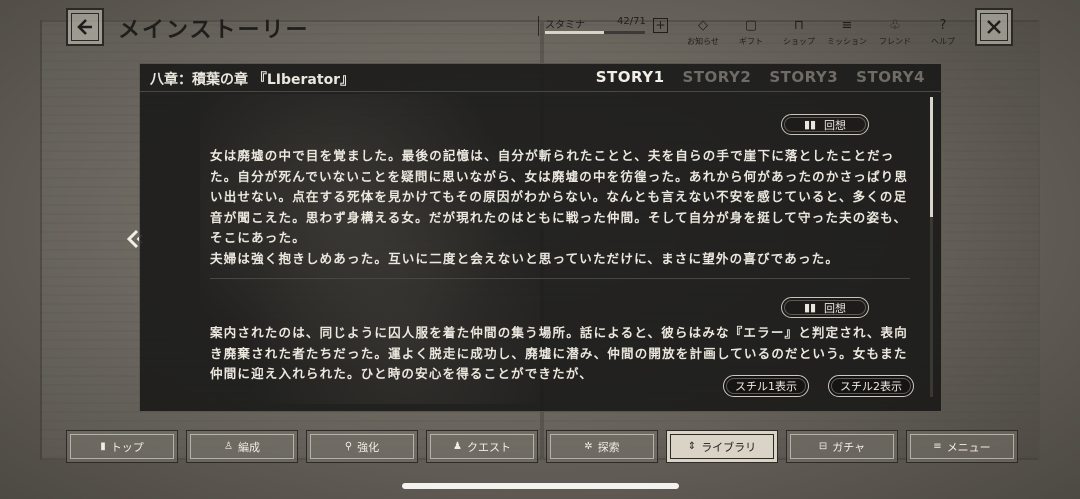 The width and height of the screenshot is (1080, 499). What do you see at coordinates (127, 447) in the screenshot?
I see `bottom-nav-label: トップ` at bounding box center [127, 447].